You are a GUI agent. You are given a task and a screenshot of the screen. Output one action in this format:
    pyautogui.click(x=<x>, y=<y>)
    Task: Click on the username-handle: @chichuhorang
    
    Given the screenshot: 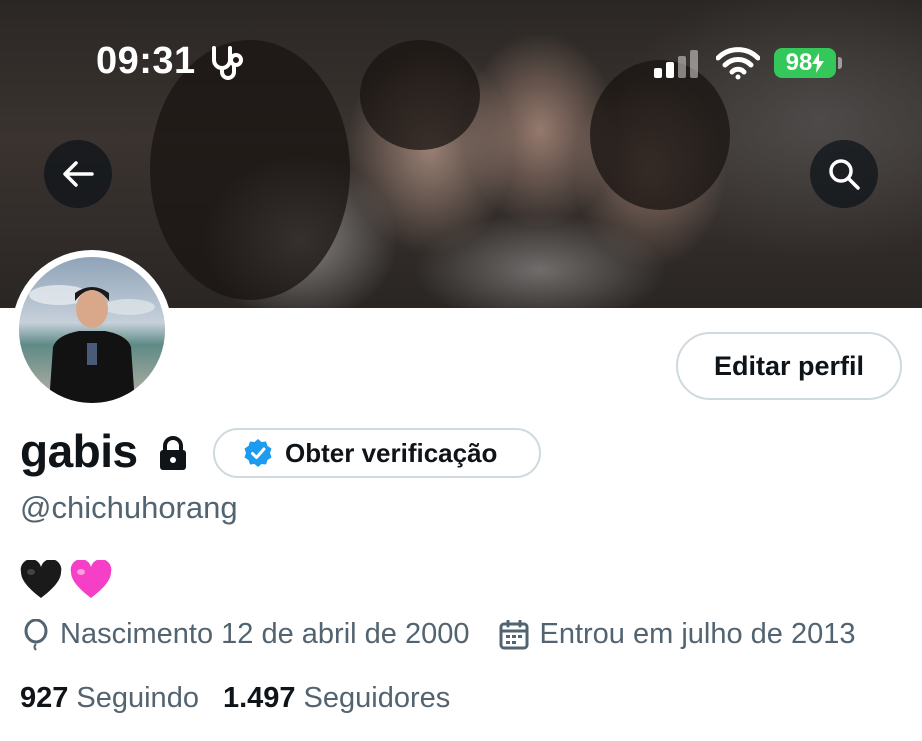 What is the action you would take?
    pyautogui.click(x=129, y=507)
    